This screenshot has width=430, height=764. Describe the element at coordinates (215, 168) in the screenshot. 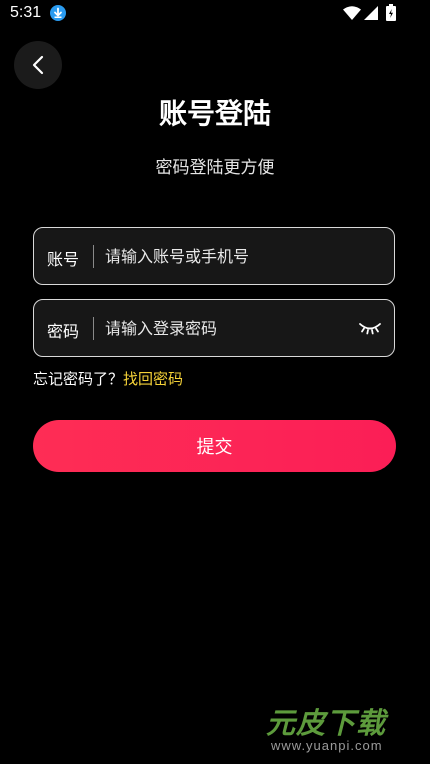

I see `page-subtitle: 密码登陆更方便` at that location.